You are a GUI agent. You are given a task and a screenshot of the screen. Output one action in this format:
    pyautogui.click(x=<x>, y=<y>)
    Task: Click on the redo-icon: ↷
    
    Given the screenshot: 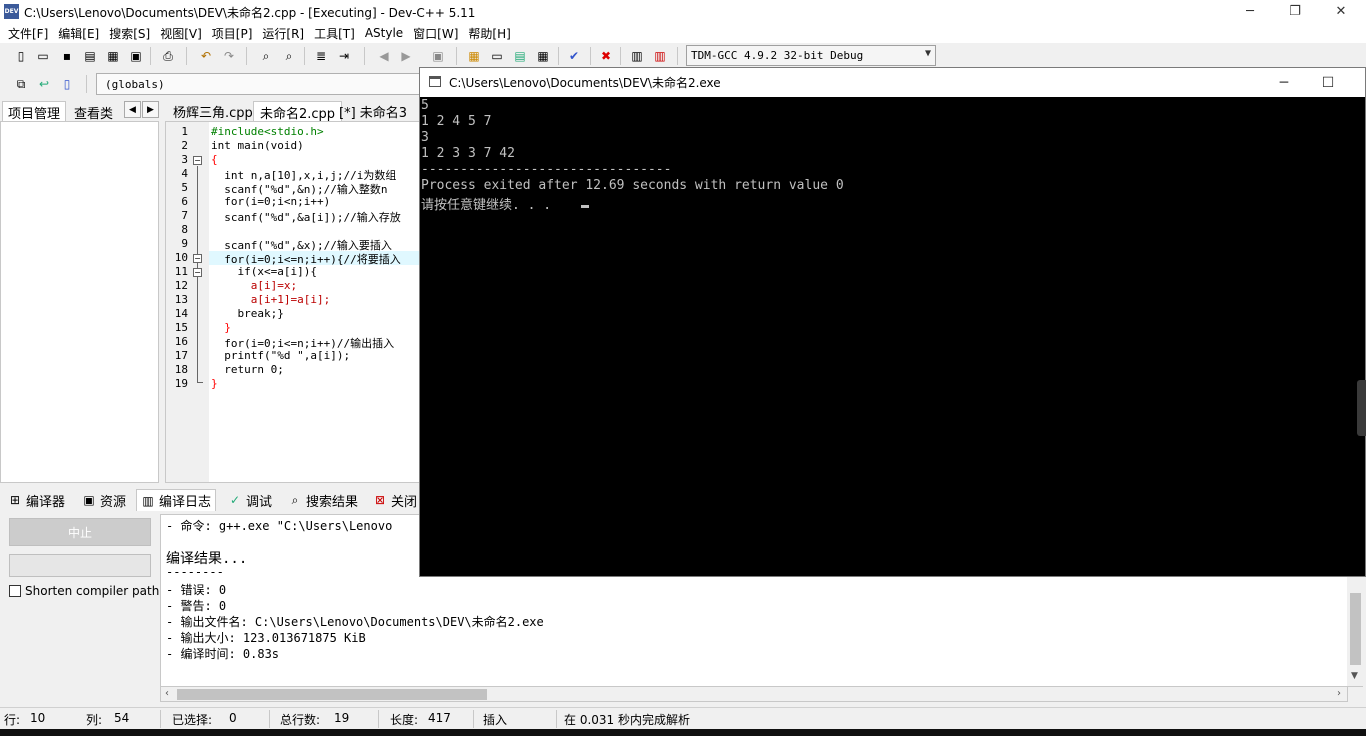 What is the action you would take?
    pyautogui.click(x=229, y=56)
    